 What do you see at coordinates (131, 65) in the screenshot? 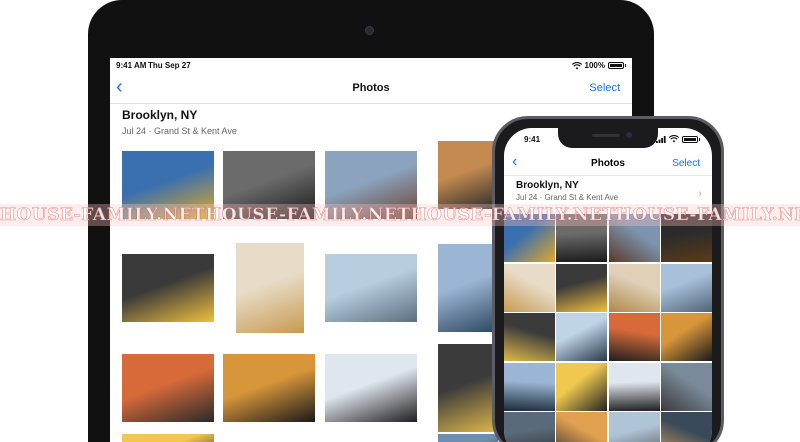
I see `status-time: 9:41 AM` at bounding box center [131, 65].